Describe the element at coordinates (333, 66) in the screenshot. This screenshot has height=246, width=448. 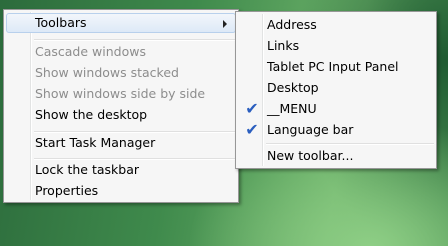
I see `menu-item-label: Tablet PC Input Panel` at that location.